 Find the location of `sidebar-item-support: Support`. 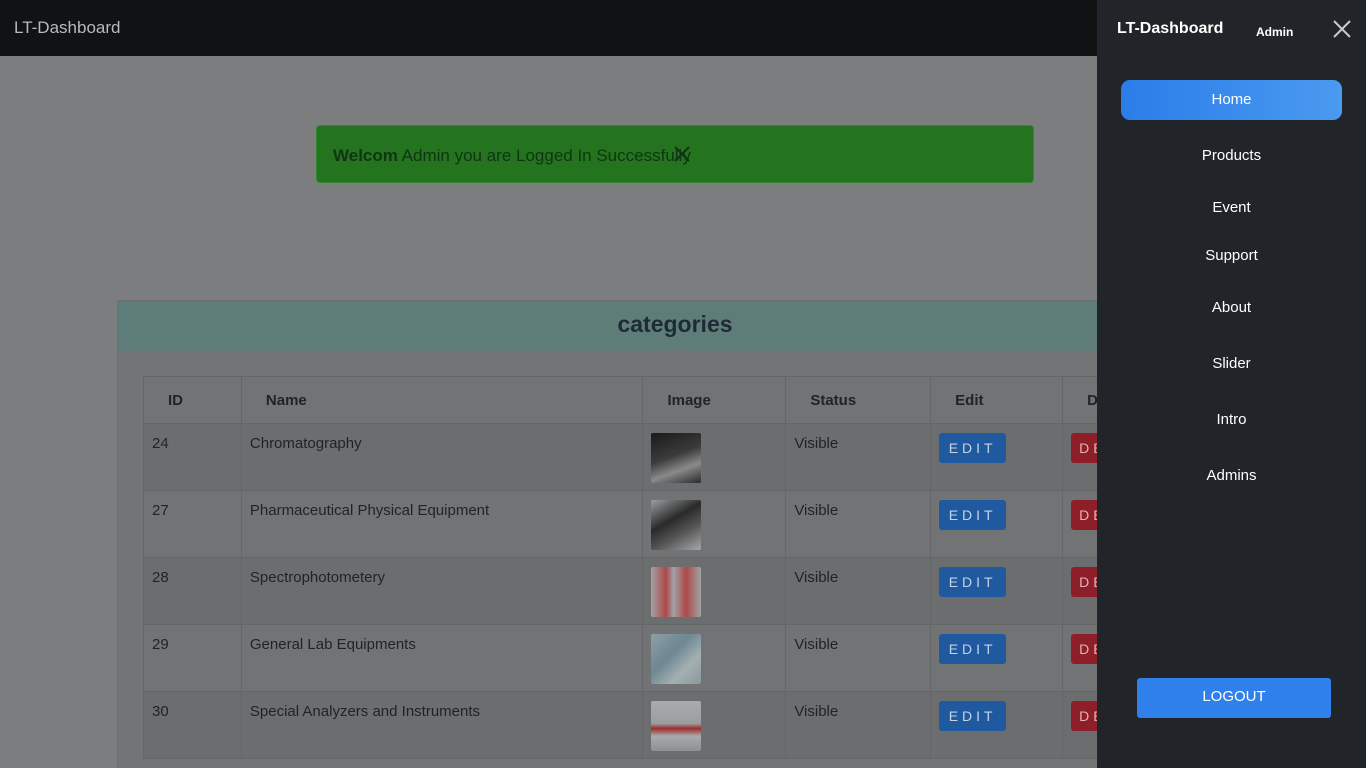

sidebar-item-support: Support is located at coordinates (1231, 256).